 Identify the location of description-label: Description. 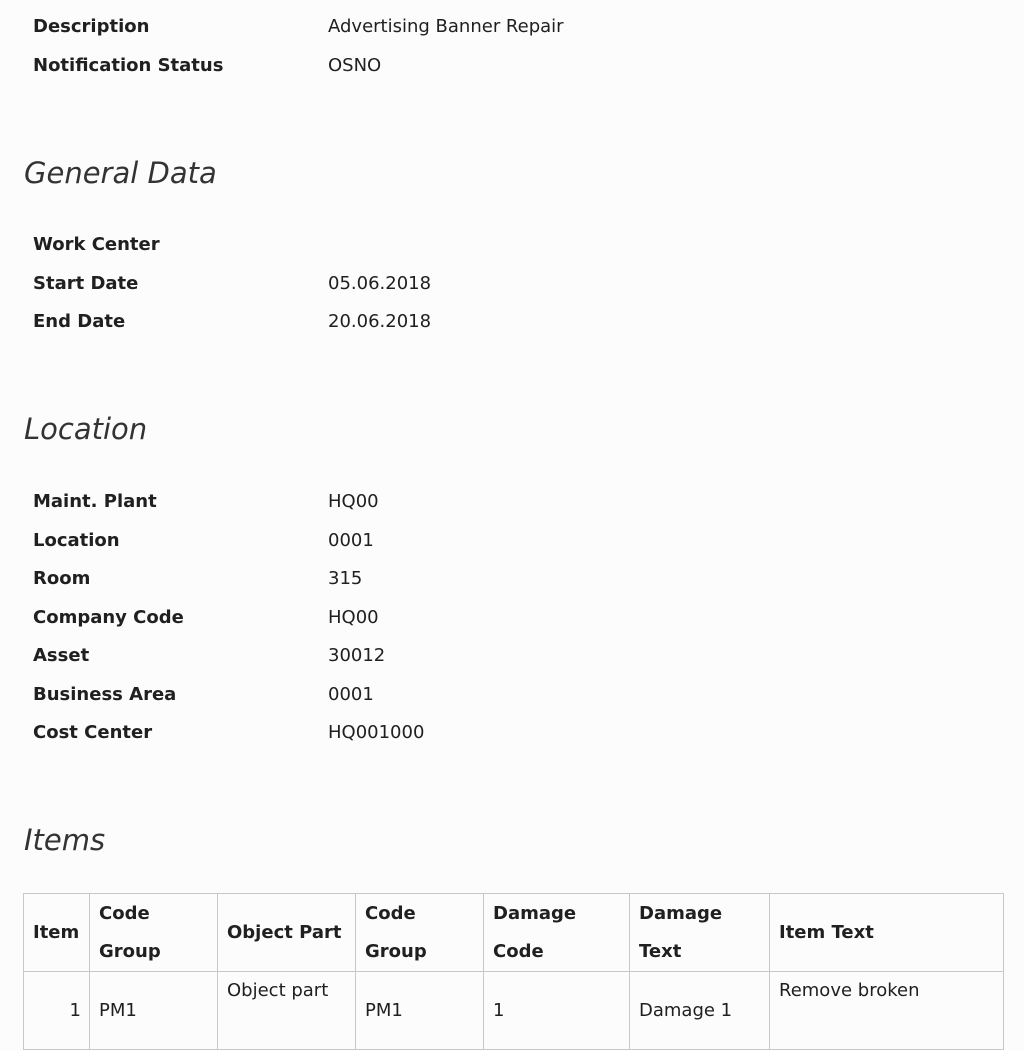
(91, 26).